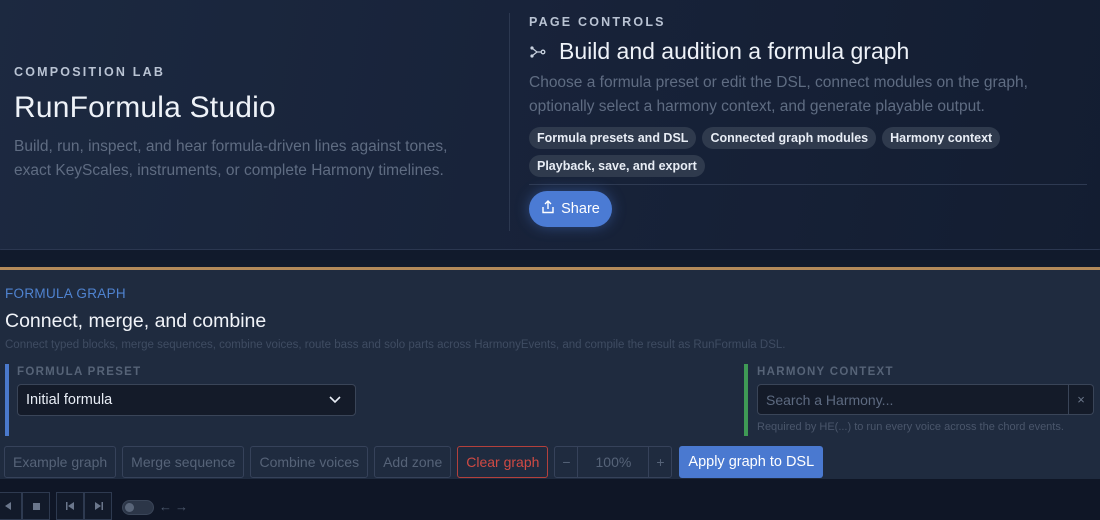  Describe the element at coordinates (789, 138) in the screenshot. I see `chip-graph-modules: Connected graph modules` at that location.